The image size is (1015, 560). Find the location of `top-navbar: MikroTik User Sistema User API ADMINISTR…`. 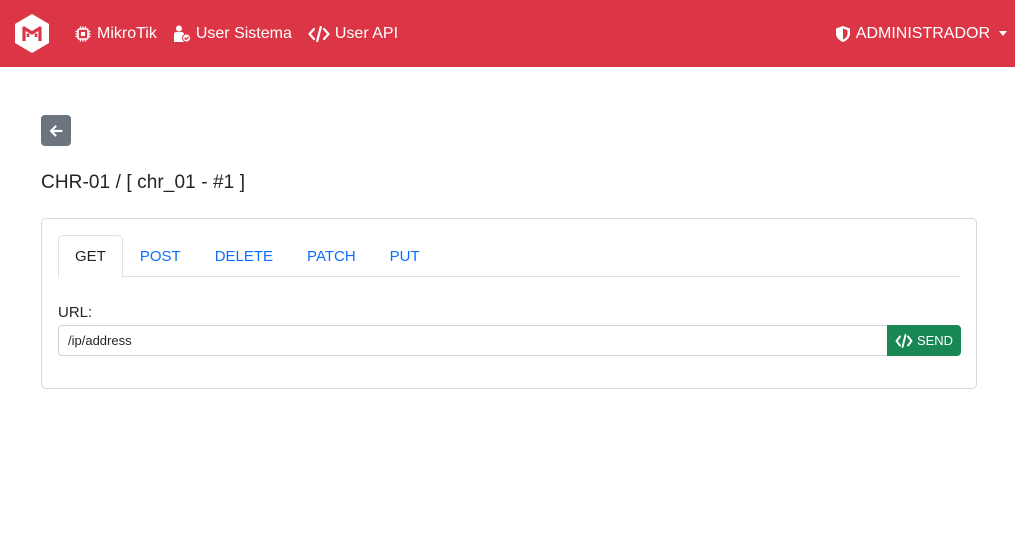

top-navbar: MikroTik User Sistema User API ADMINISTR… is located at coordinates (507, 33).